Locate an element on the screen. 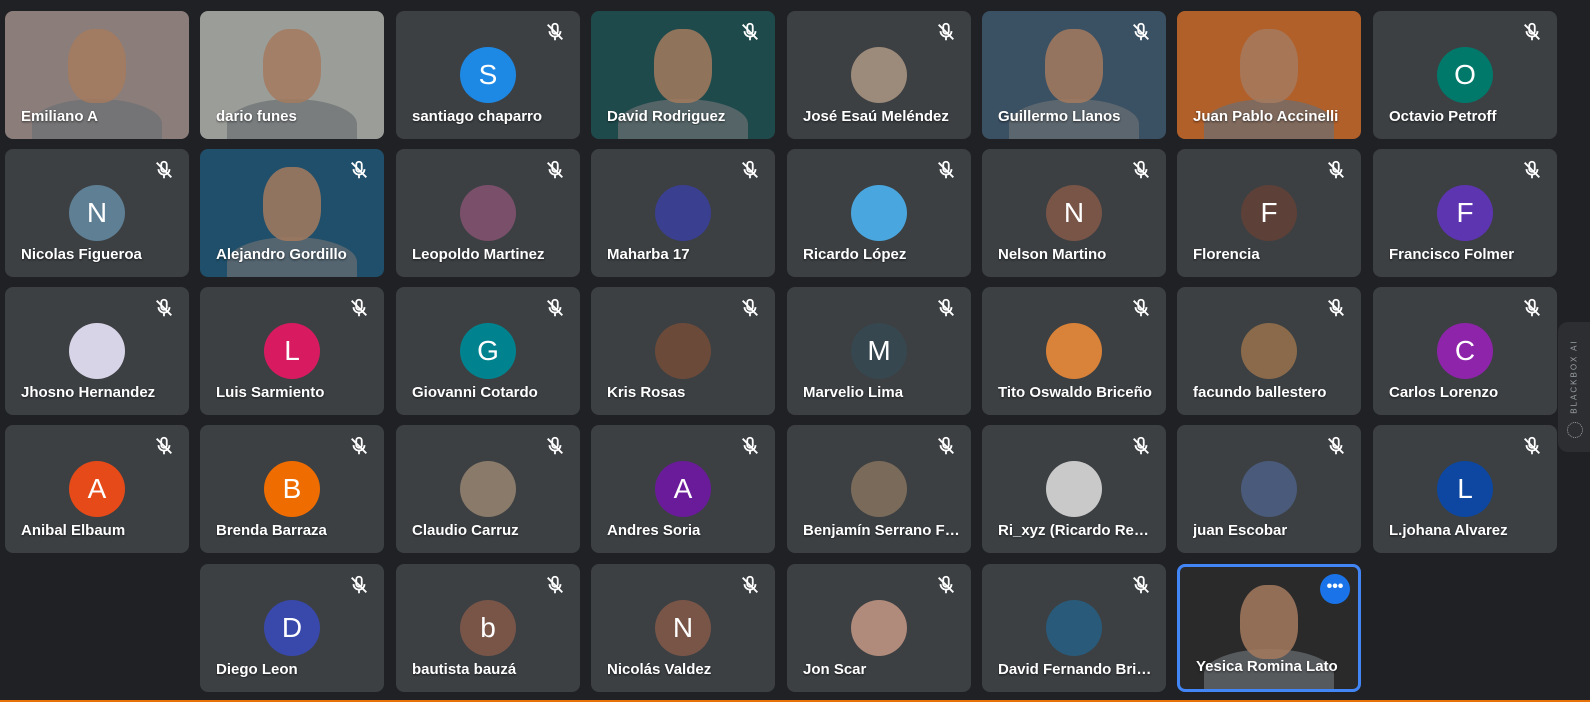 This screenshot has height=702, width=1590. participant-tile-florencia: F Florencia is located at coordinates (1269, 213).